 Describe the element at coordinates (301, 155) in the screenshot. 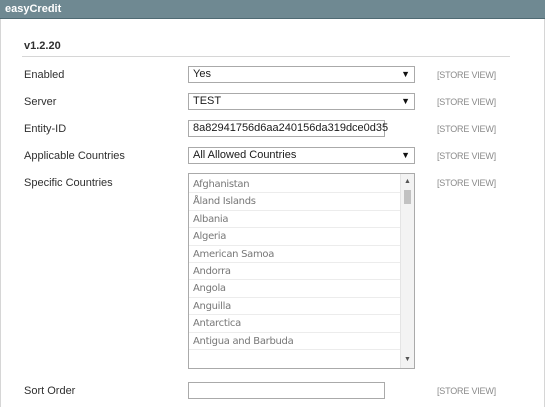

I see `applicable-countries-select: All Allowed Countries ▼` at that location.